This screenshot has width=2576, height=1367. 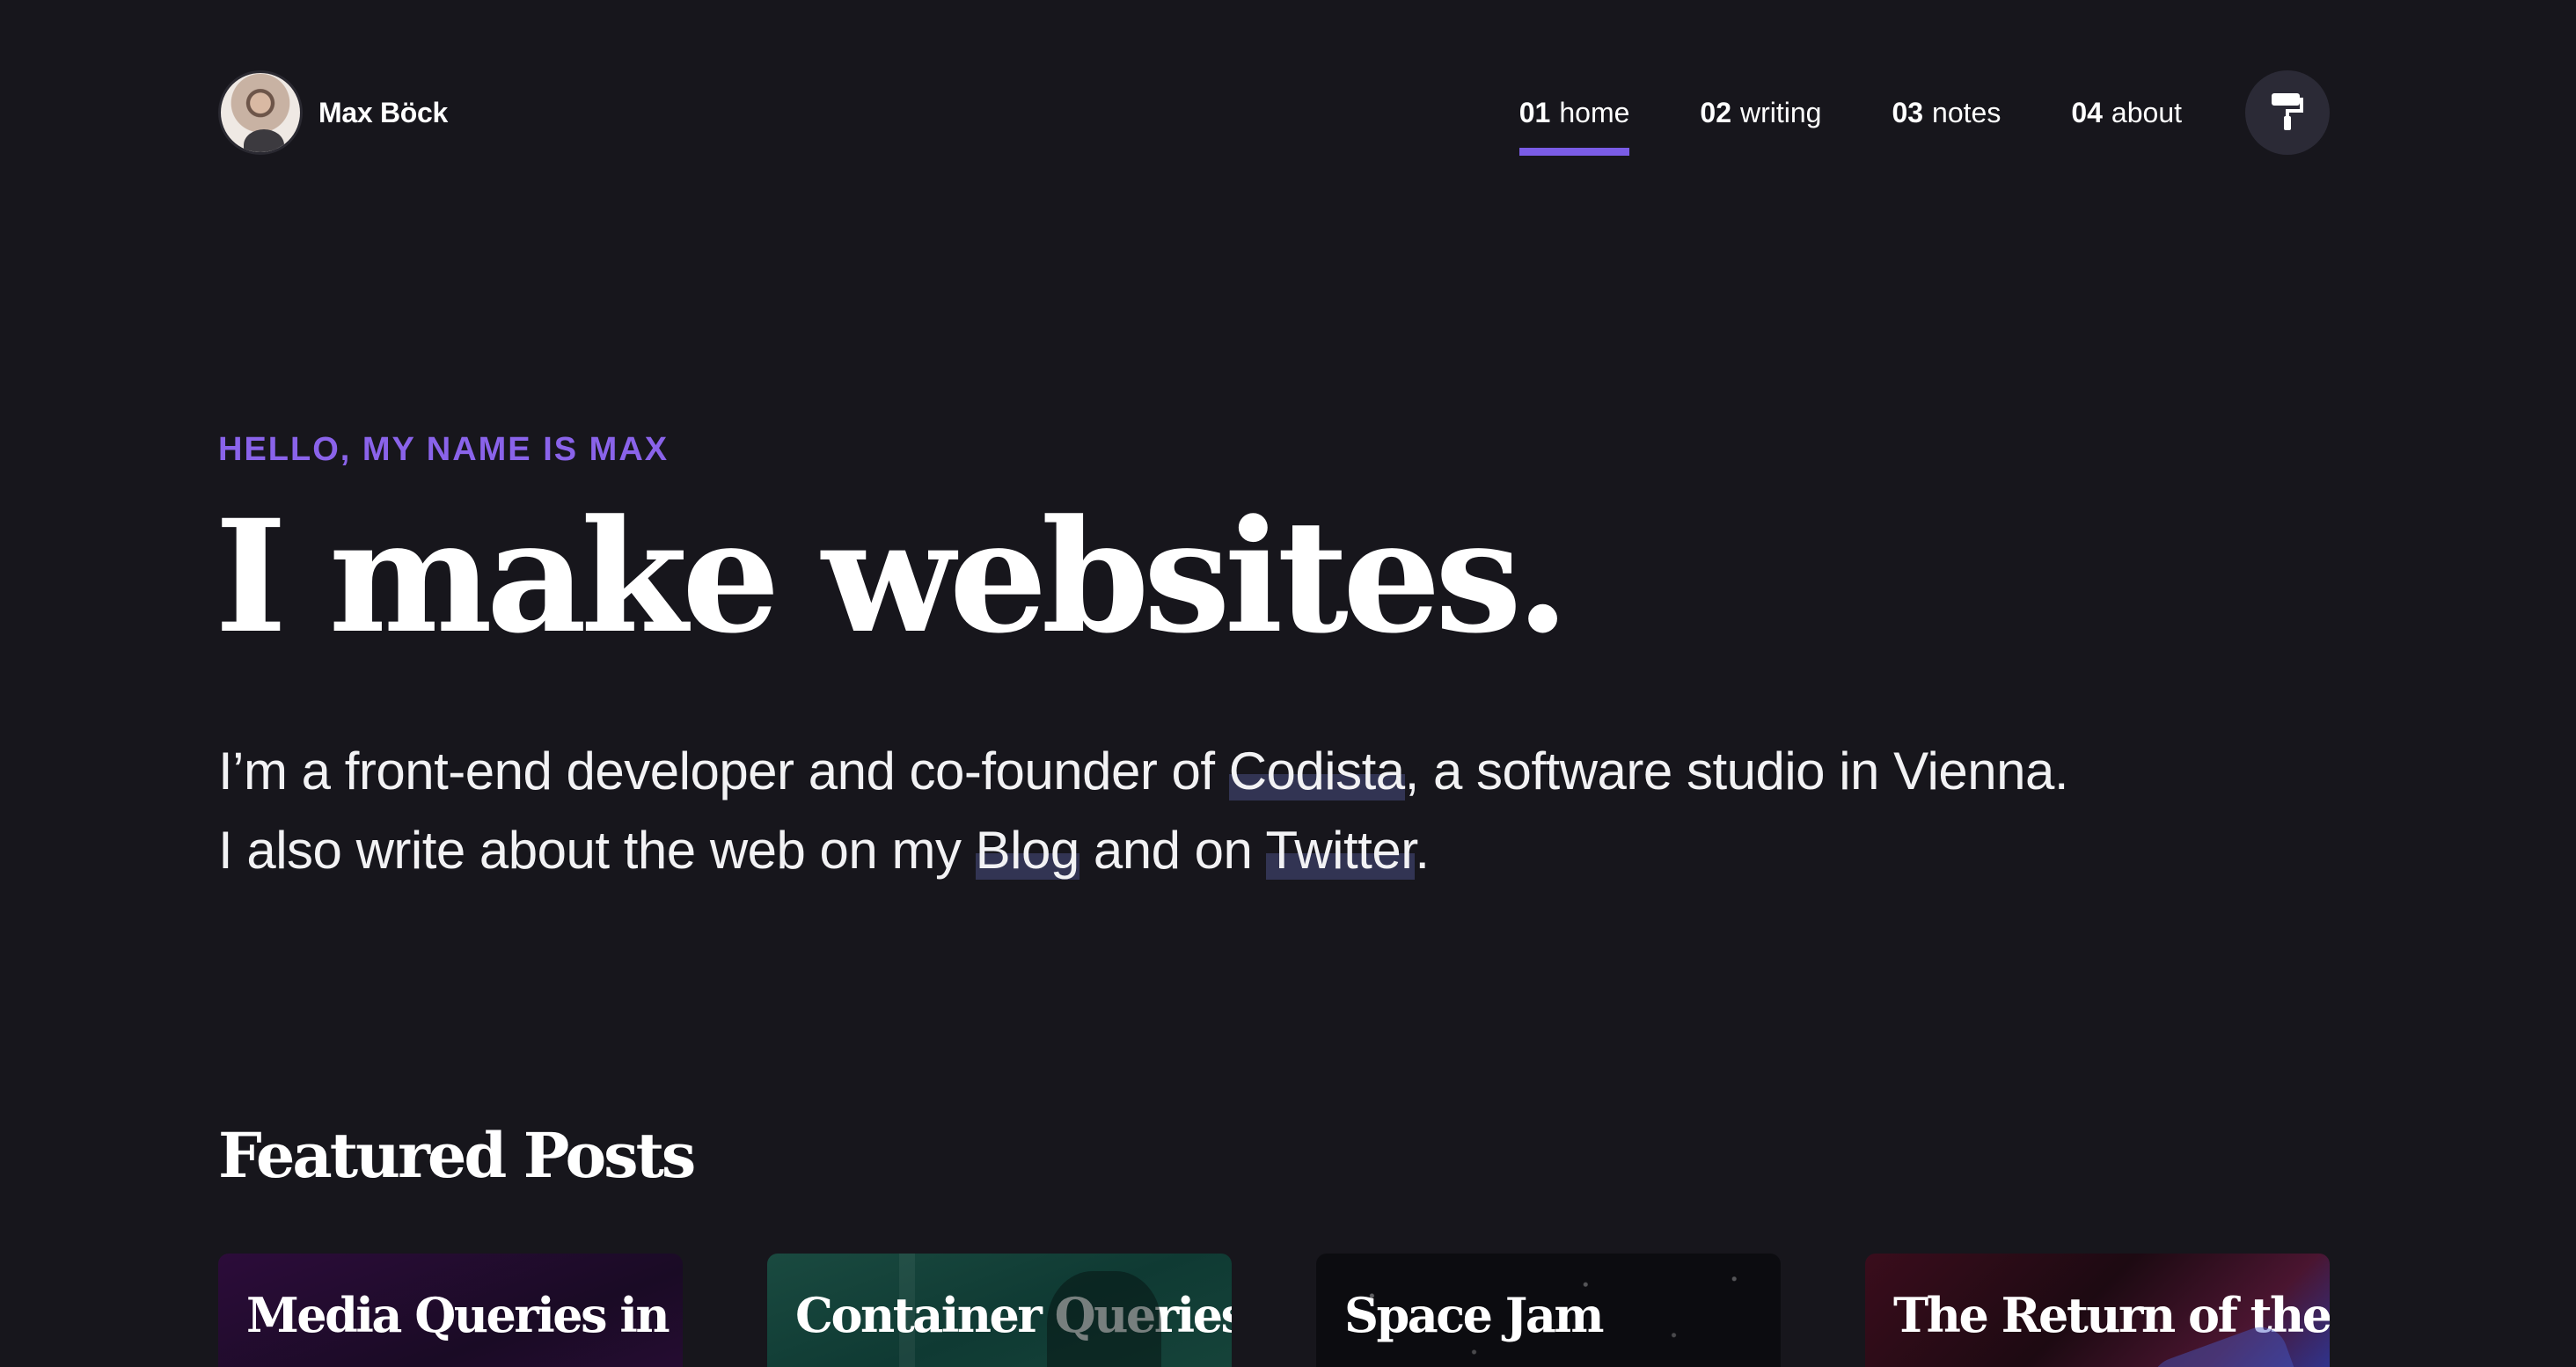 I want to click on nav-item-number: 03, so click(x=1908, y=112).